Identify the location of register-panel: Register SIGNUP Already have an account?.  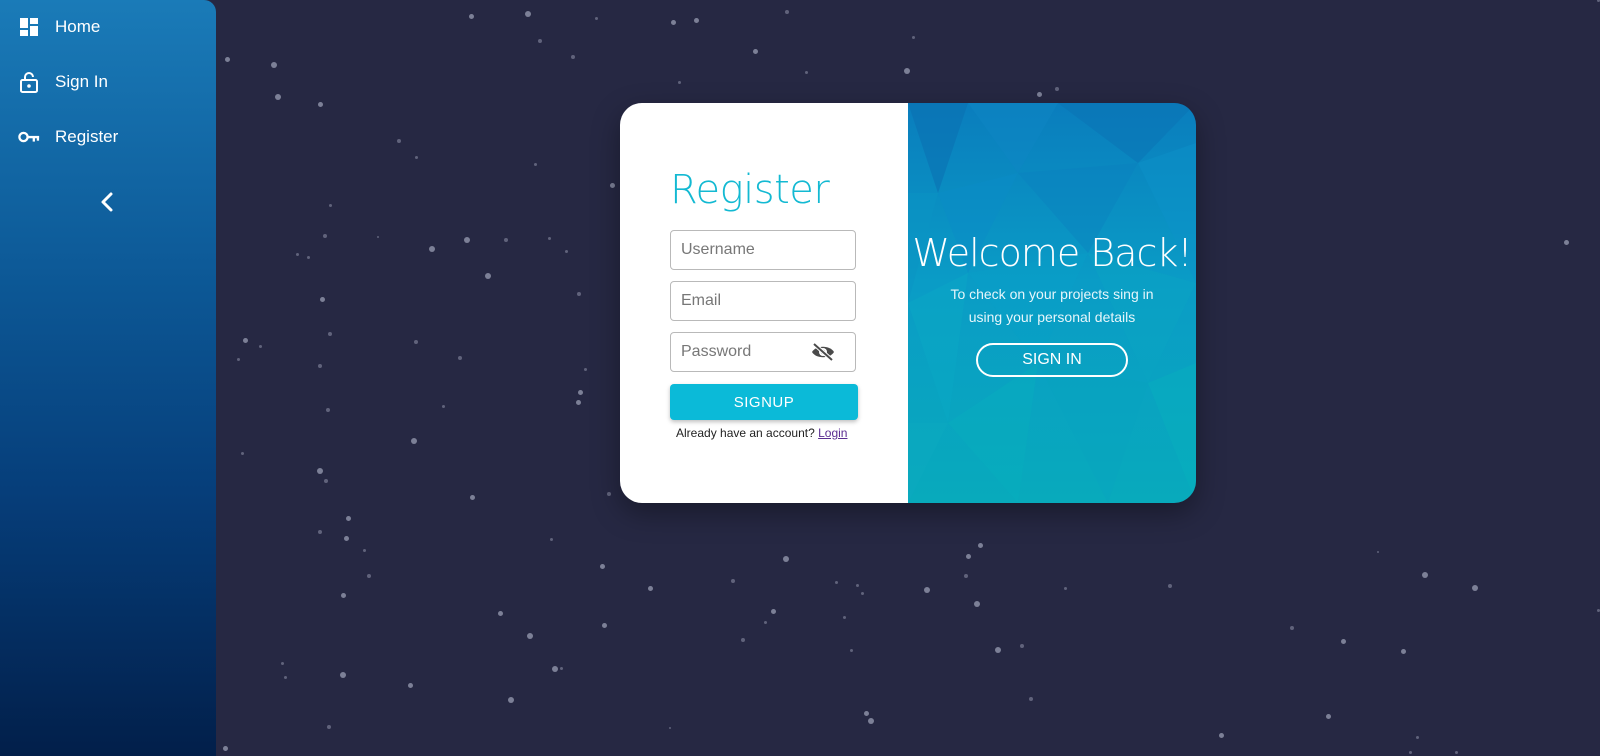
(764, 303).